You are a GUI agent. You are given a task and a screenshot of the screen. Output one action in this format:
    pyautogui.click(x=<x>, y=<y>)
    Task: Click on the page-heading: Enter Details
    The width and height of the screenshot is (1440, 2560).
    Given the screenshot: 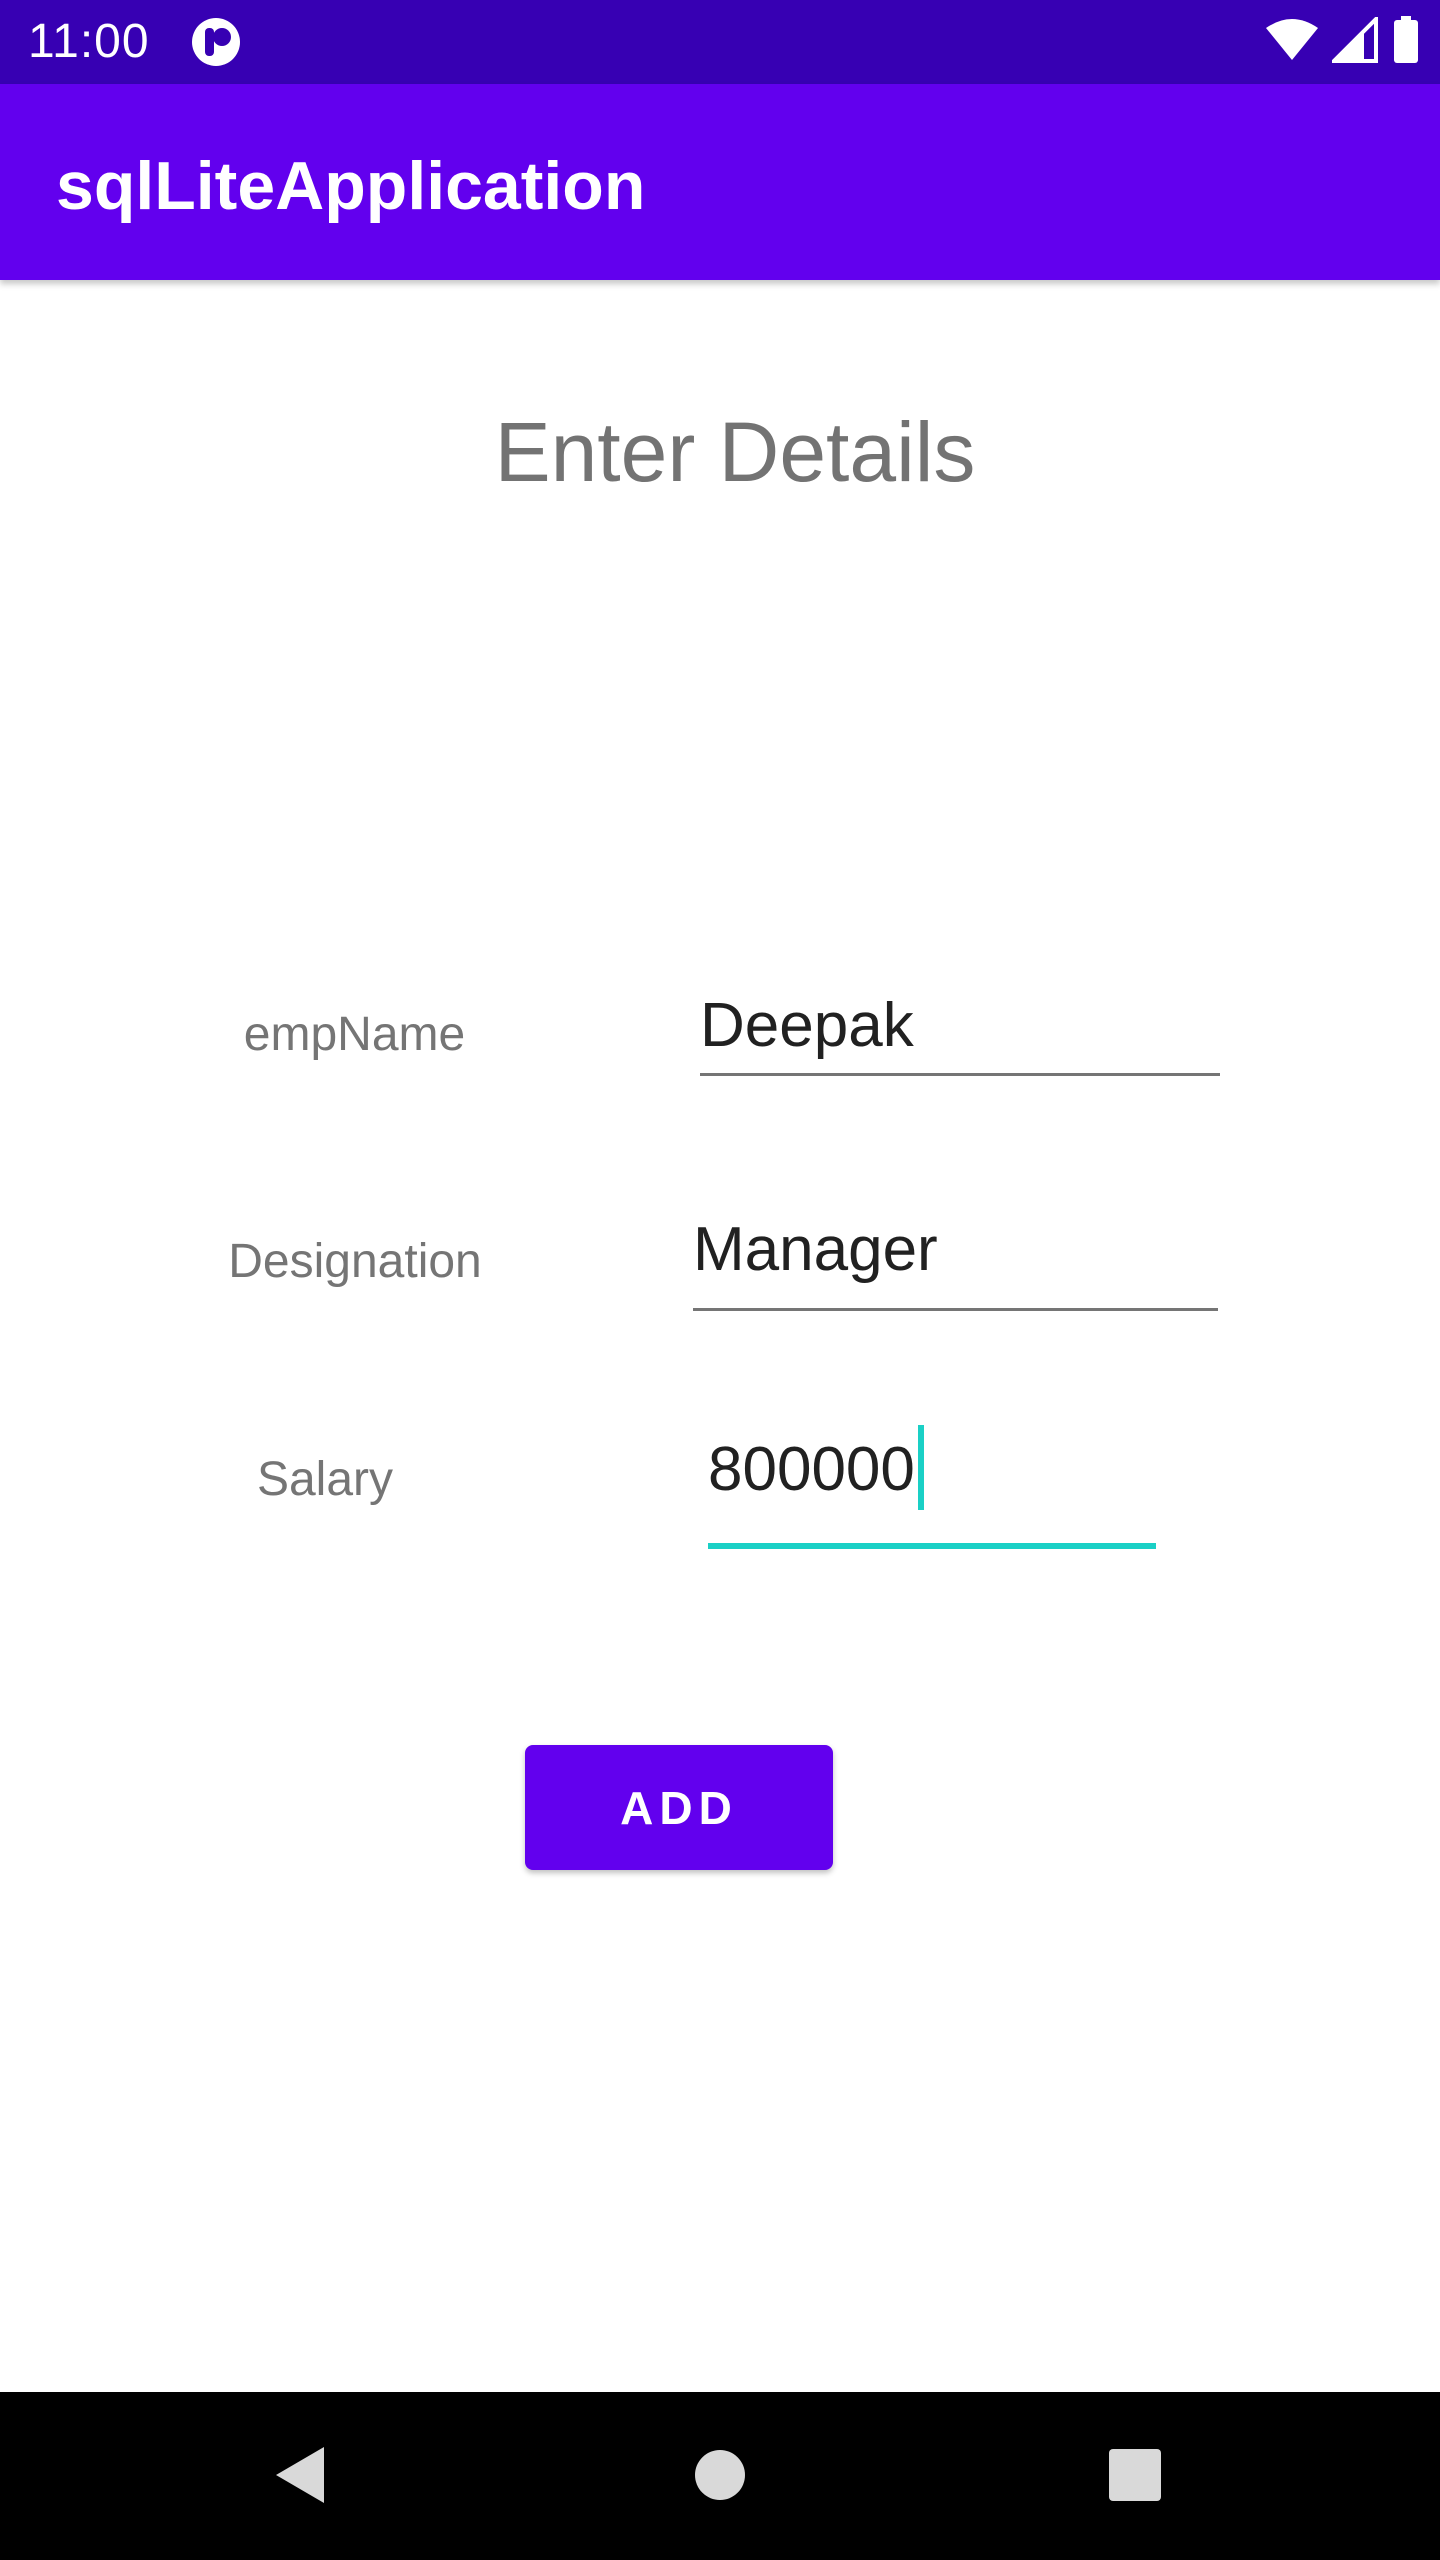 What is the action you would take?
    pyautogui.click(x=735, y=452)
    